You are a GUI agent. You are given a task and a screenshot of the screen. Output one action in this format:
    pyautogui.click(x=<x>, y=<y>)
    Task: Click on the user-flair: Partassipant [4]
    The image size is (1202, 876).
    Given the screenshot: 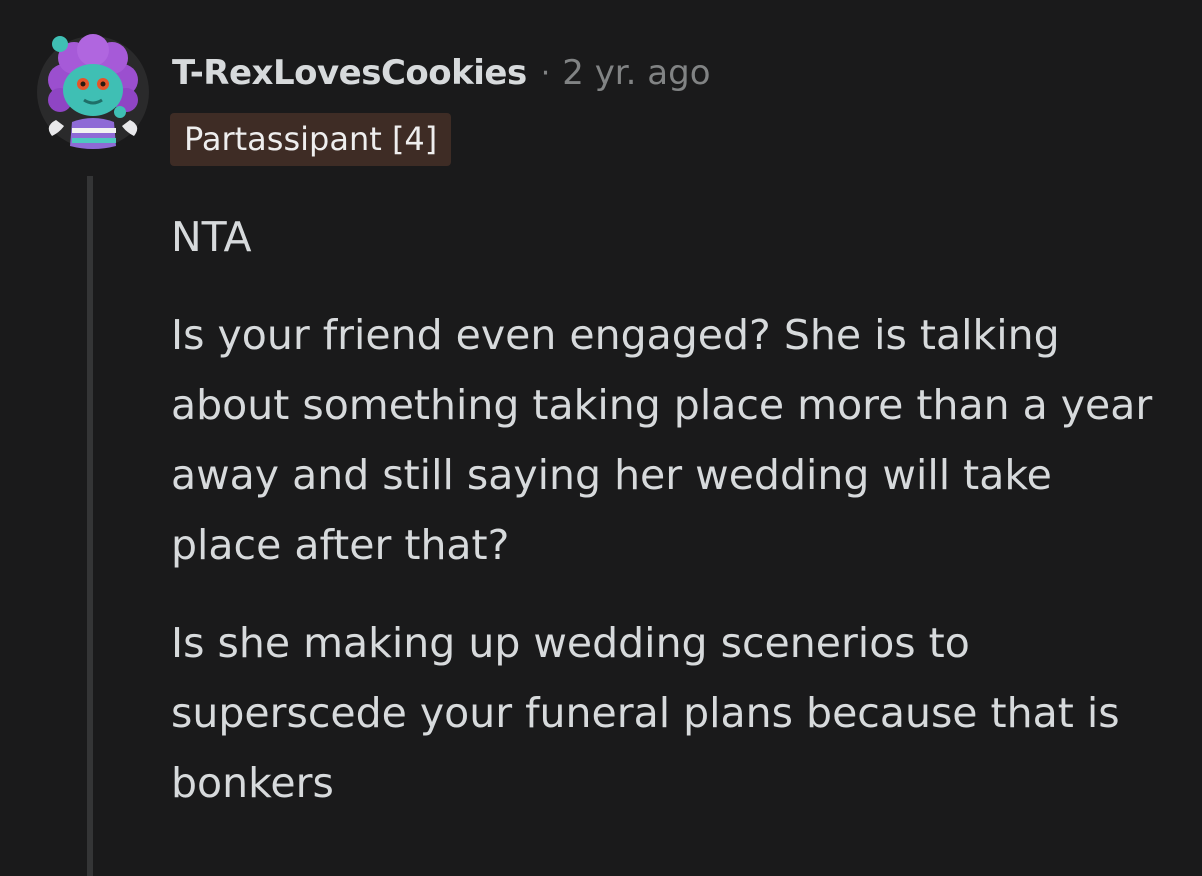 What is the action you would take?
    pyautogui.click(x=311, y=139)
    